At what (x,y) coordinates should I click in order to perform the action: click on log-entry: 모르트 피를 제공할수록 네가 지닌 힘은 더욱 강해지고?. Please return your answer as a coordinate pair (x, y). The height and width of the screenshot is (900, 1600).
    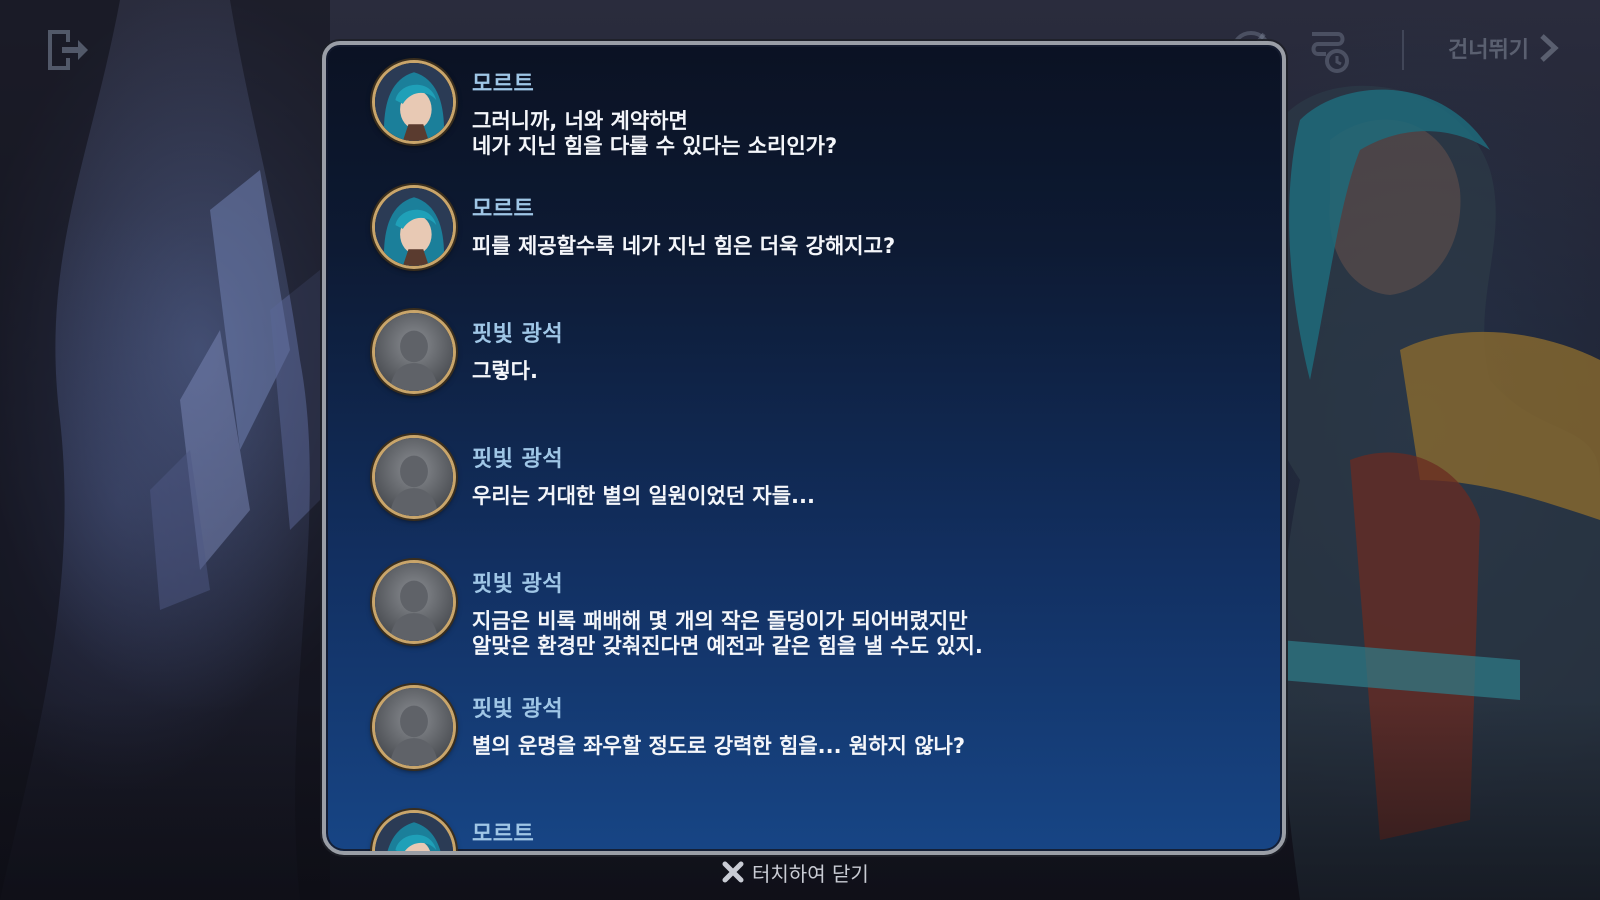
    Looking at the image, I should click on (817, 234).